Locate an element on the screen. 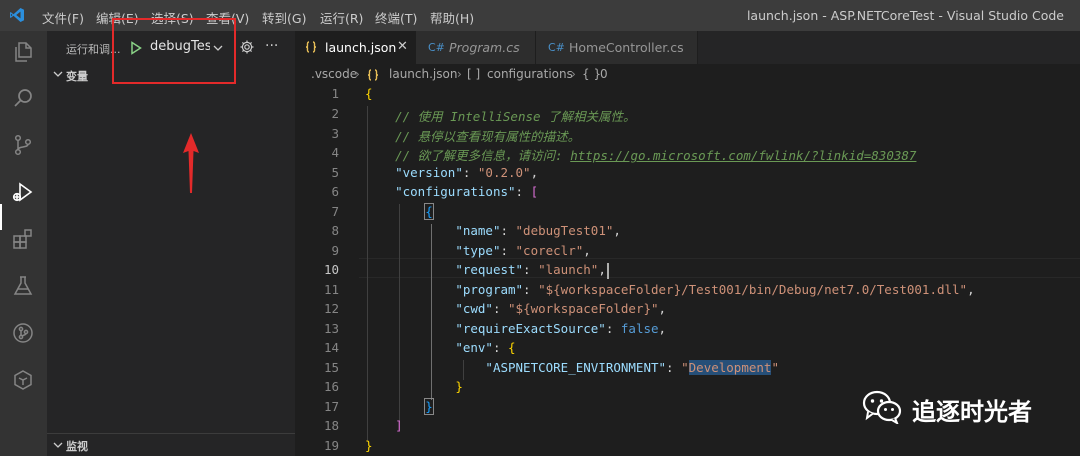  activity-bar is located at coordinates (23, 243).